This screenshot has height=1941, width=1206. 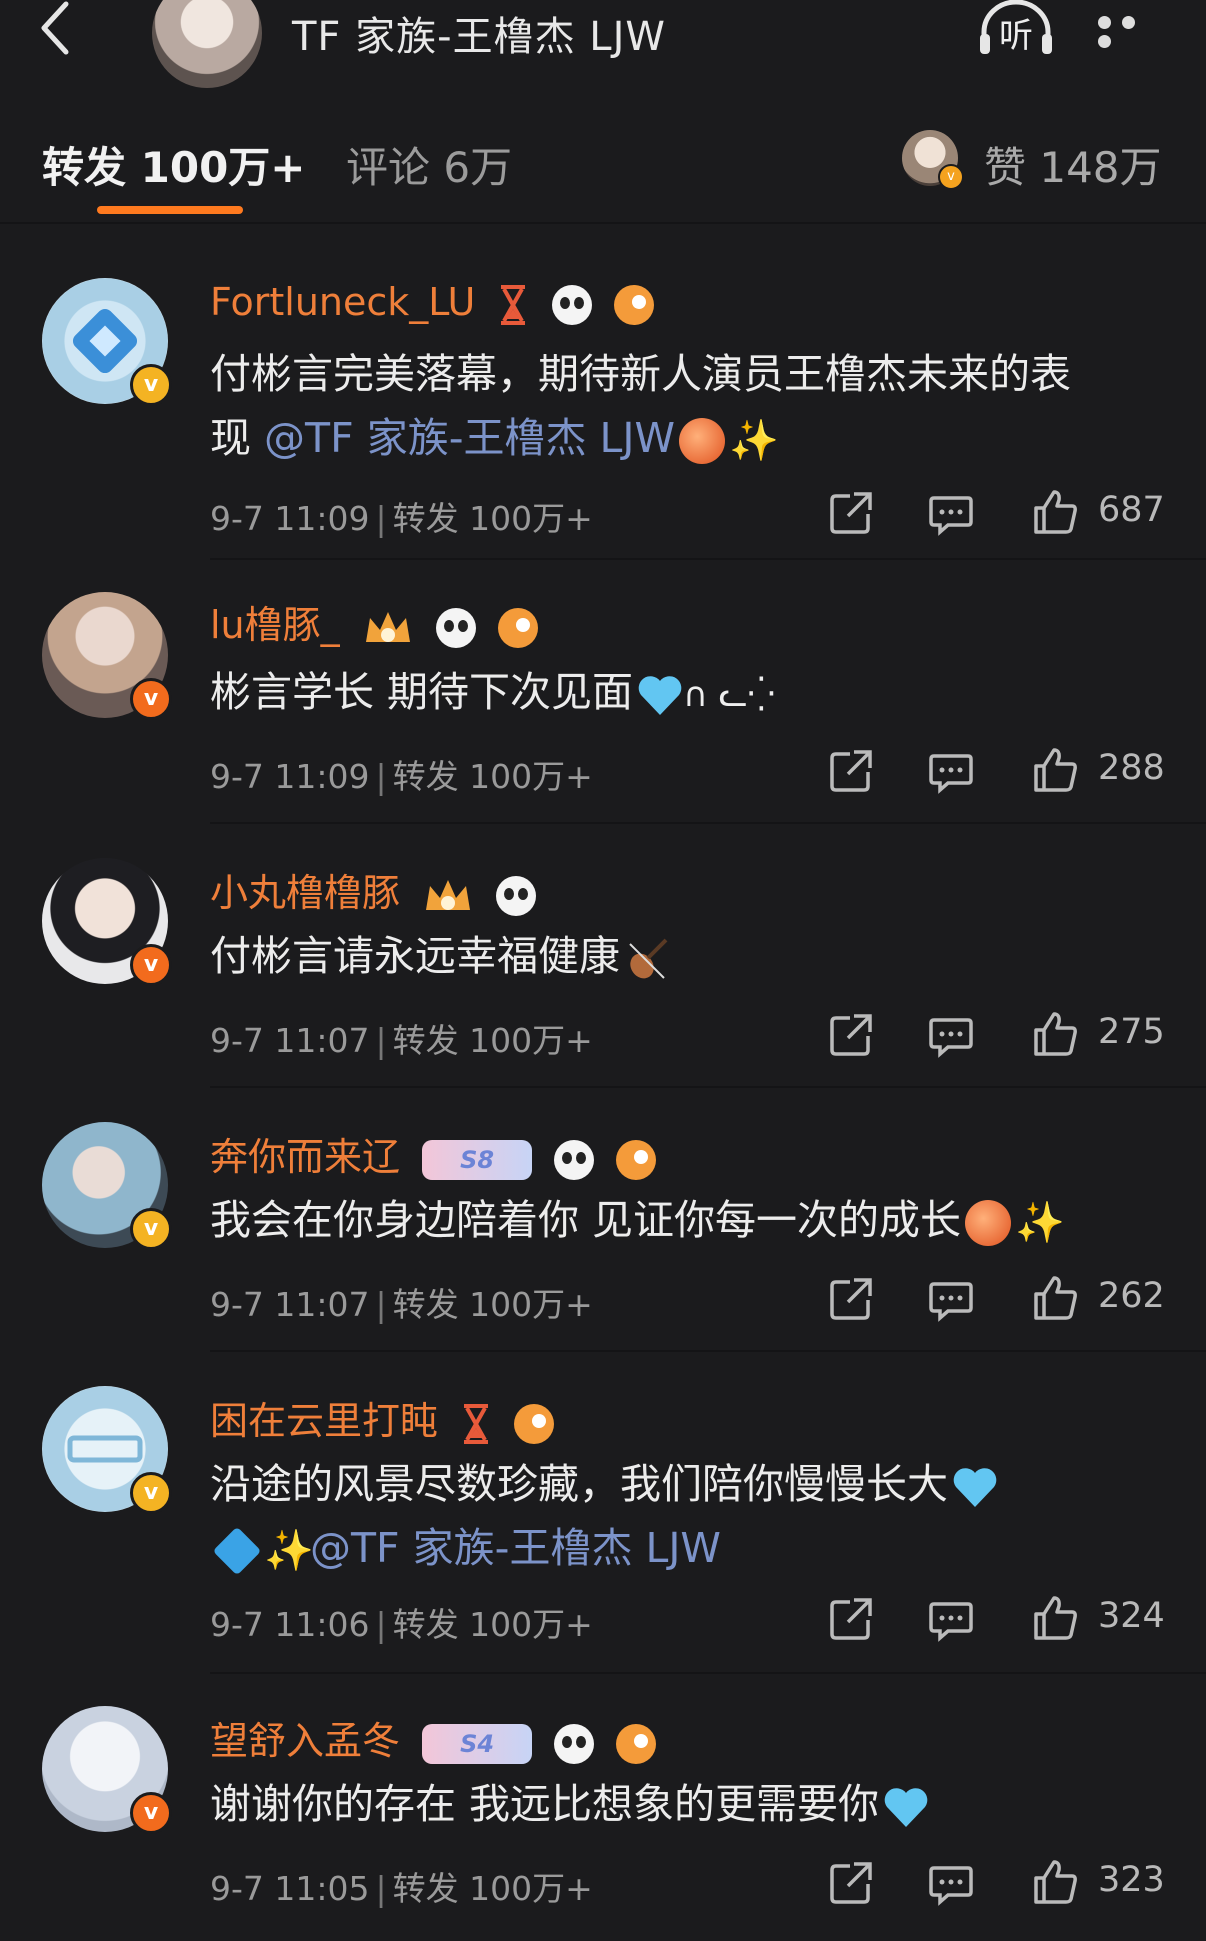 What do you see at coordinates (1016, 36) in the screenshot?
I see `listen-label: 听` at bounding box center [1016, 36].